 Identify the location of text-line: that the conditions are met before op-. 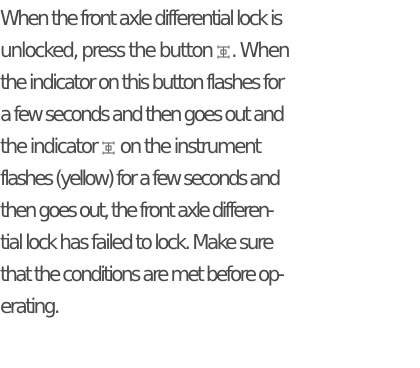
(142, 274).